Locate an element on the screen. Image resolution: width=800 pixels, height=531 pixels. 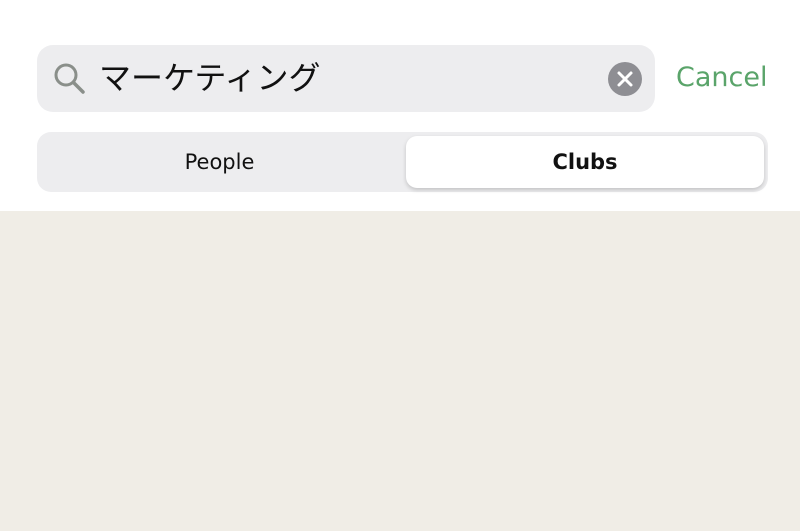
search-bar is located at coordinates (346, 78).